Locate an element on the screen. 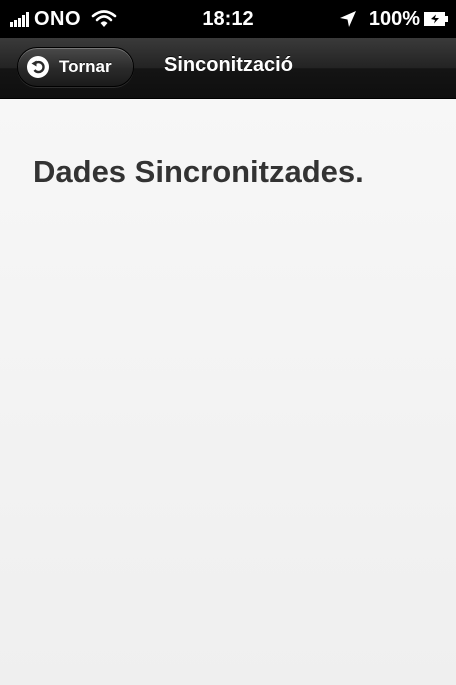  battery-percentage: 100% is located at coordinates (394, 18).